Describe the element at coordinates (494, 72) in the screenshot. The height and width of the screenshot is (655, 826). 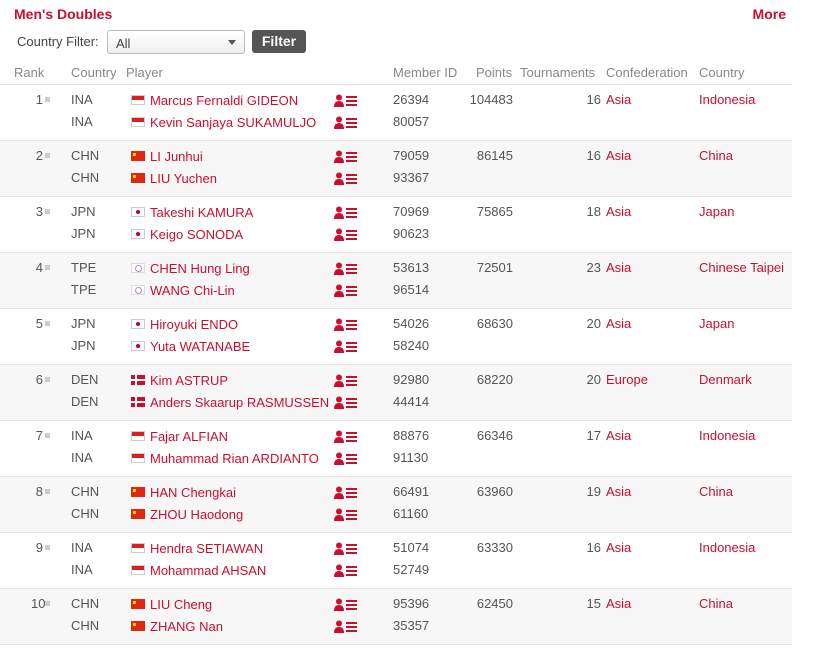
I see `column-header-points: Points` at that location.